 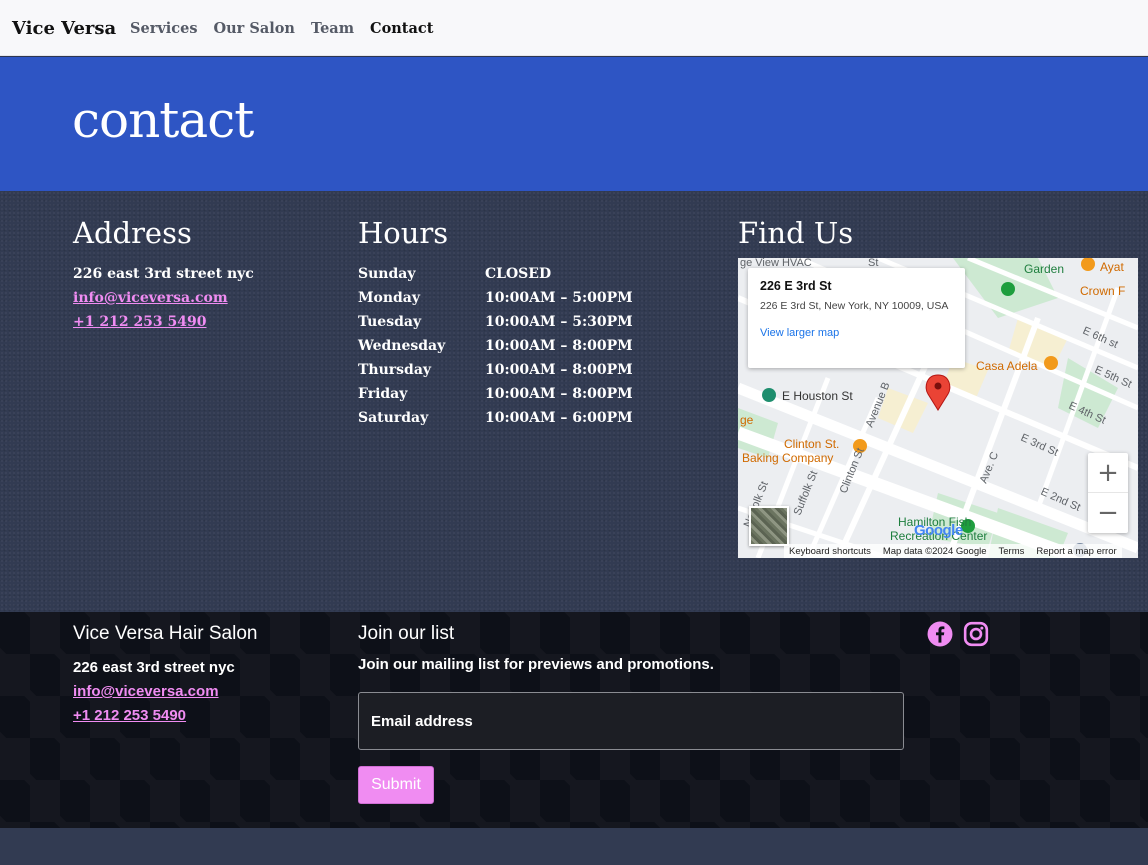 I want to click on terms-link: Terms, so click(x=1012, y=551).